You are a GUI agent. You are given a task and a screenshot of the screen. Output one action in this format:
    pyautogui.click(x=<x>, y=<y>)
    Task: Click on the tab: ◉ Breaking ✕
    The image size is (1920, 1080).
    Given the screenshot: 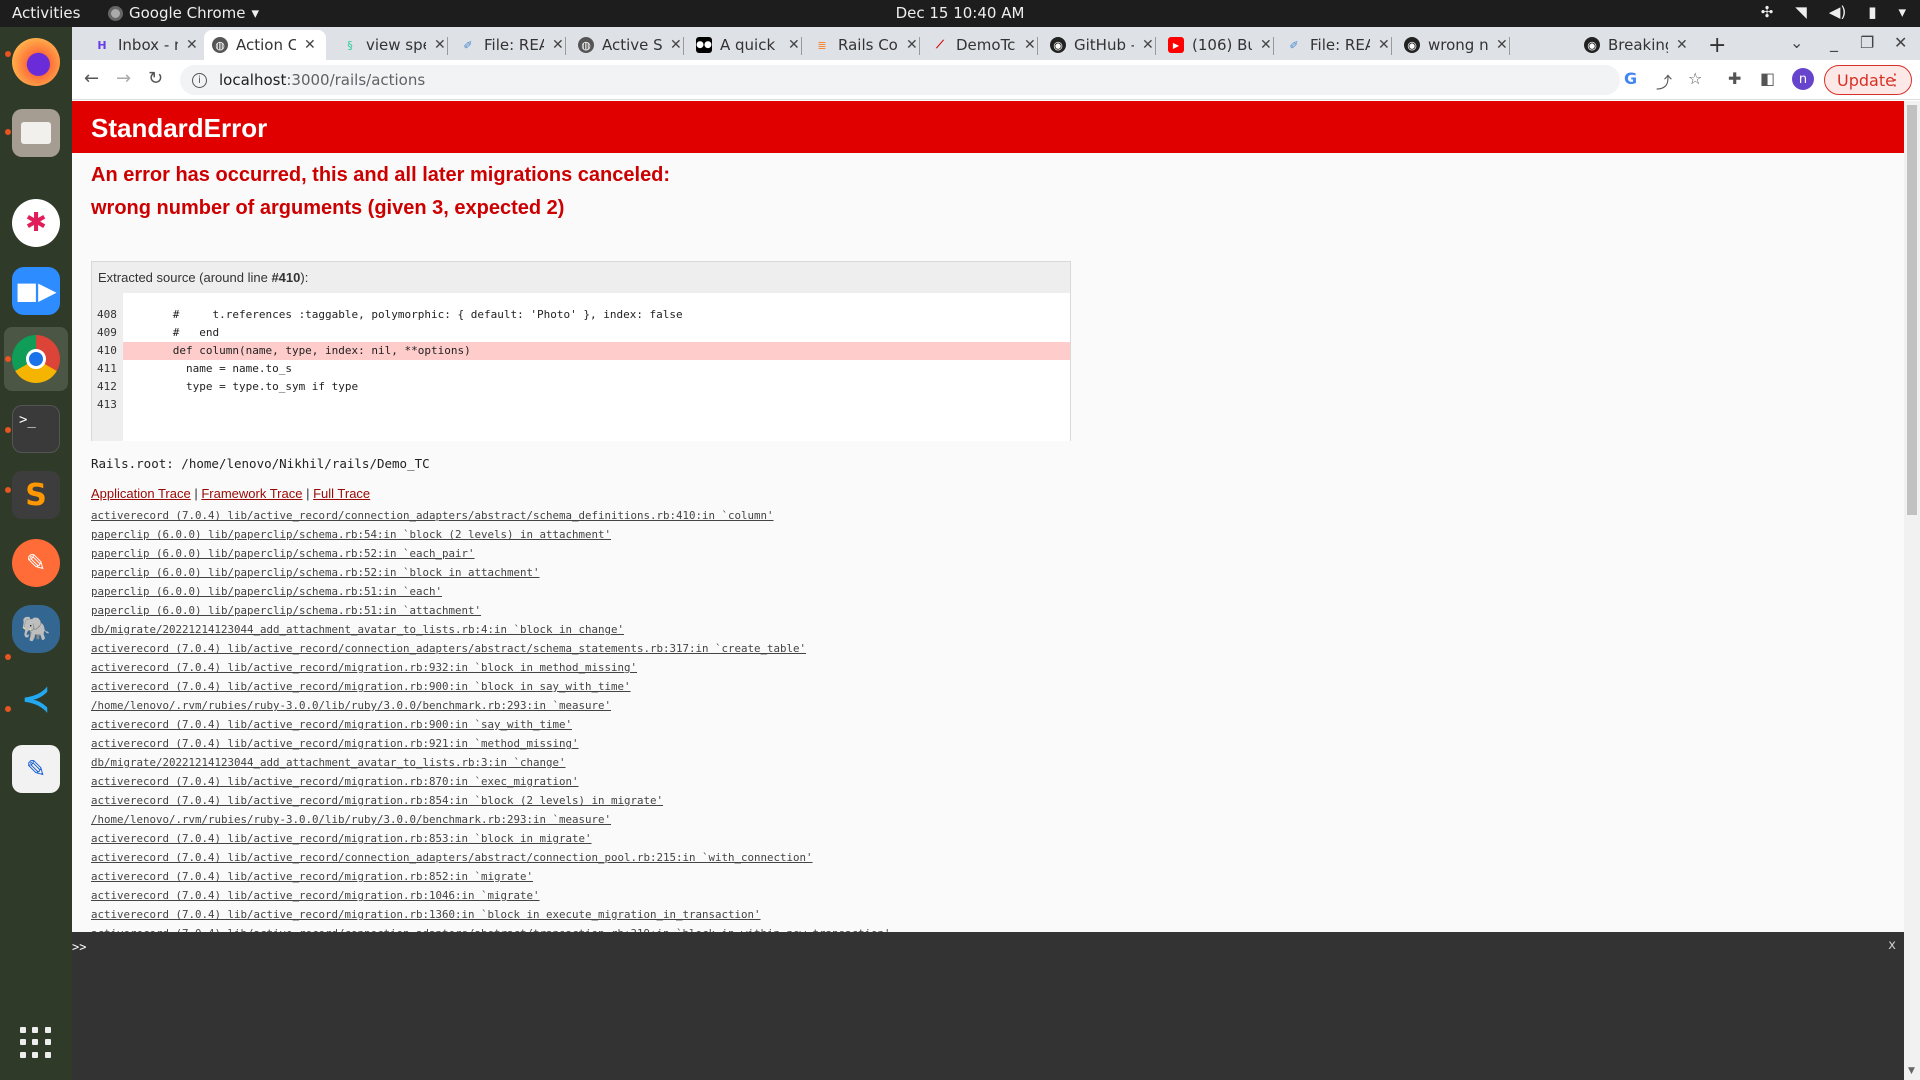 What is the action you would take?
    pyautogui.click(x=1636, y=45)
    